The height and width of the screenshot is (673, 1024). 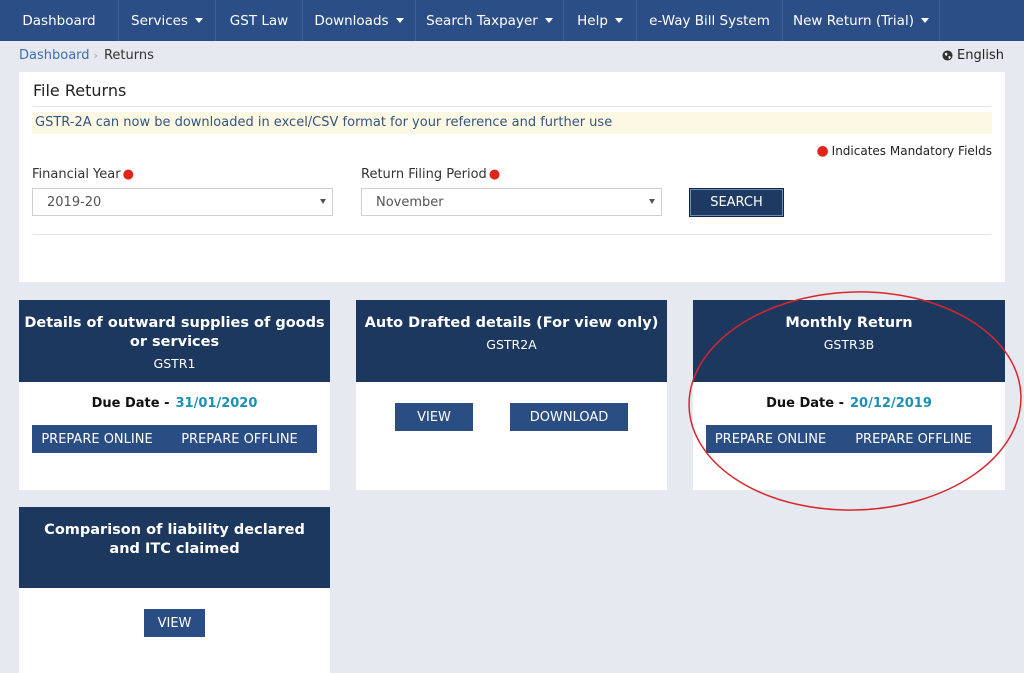 I want to click on nav-label: Services, so click(x=159, y=20).